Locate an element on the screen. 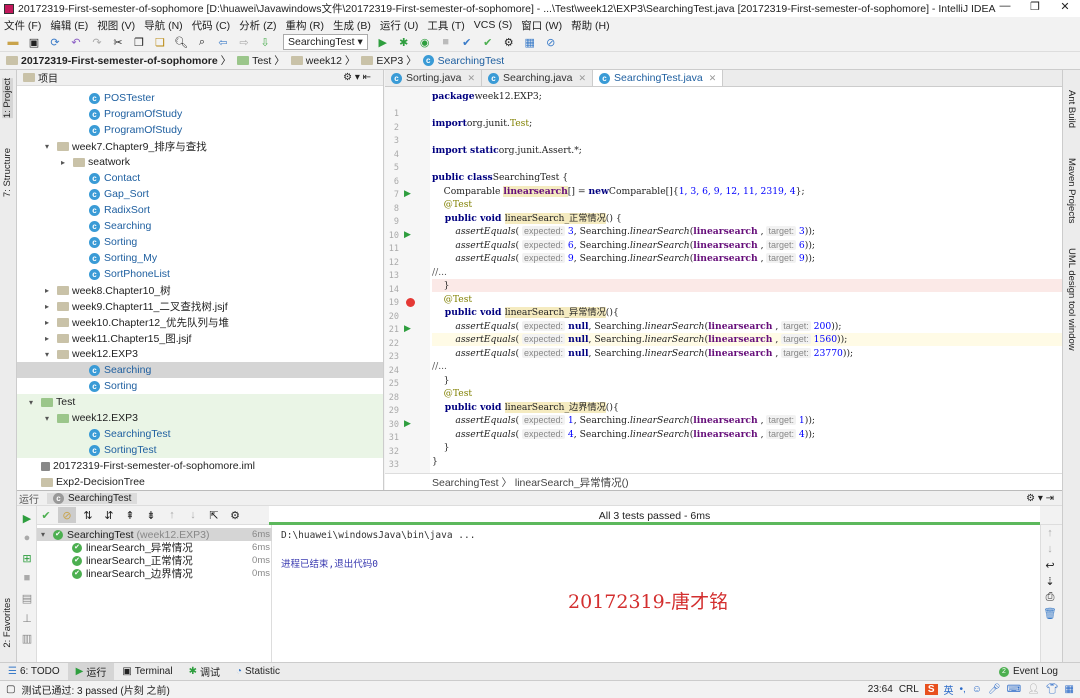  copy-icon: ❐ is located at coordinates (139, 42).